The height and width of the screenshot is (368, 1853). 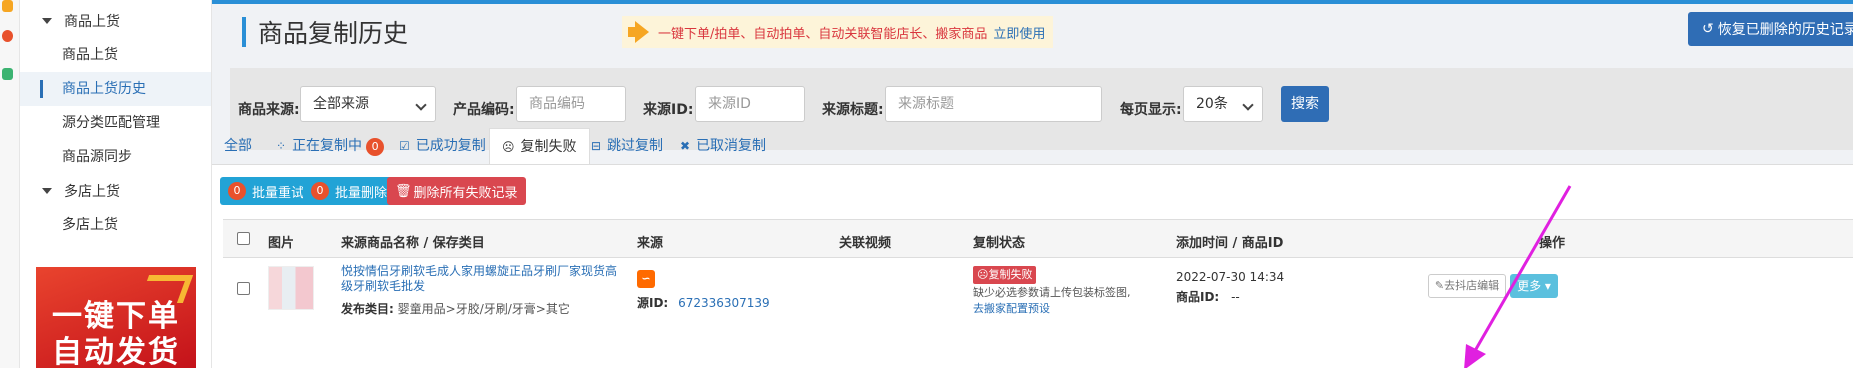 I want to click on status-message: 缺少必选参数请上传包装标签图,, so click(x=1052, y=292).